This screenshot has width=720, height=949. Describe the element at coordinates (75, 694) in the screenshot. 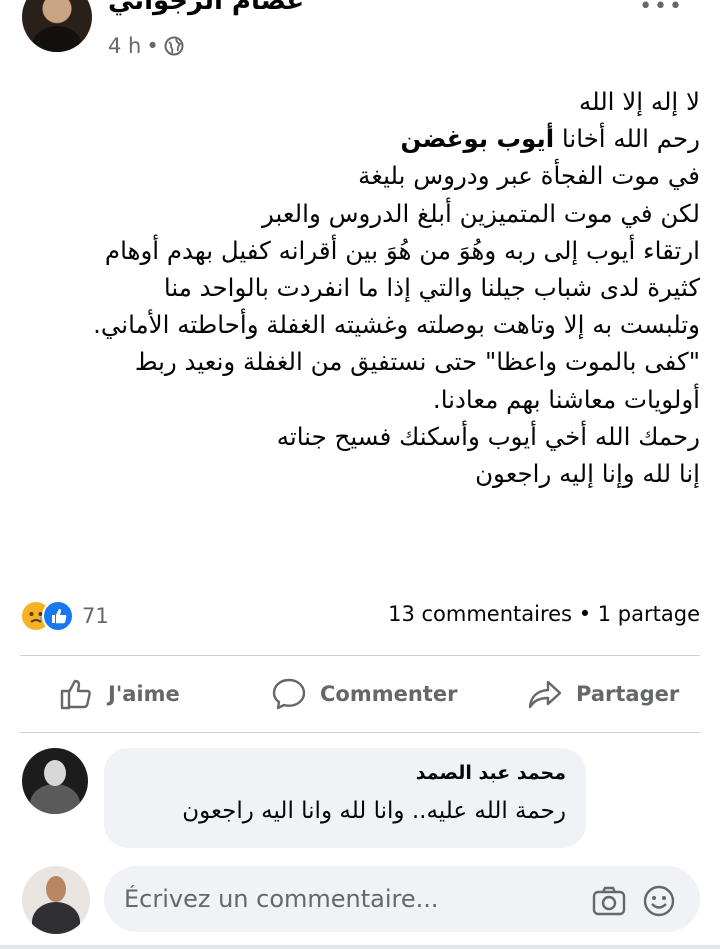

I see `thumbs-up-icon` at that location.